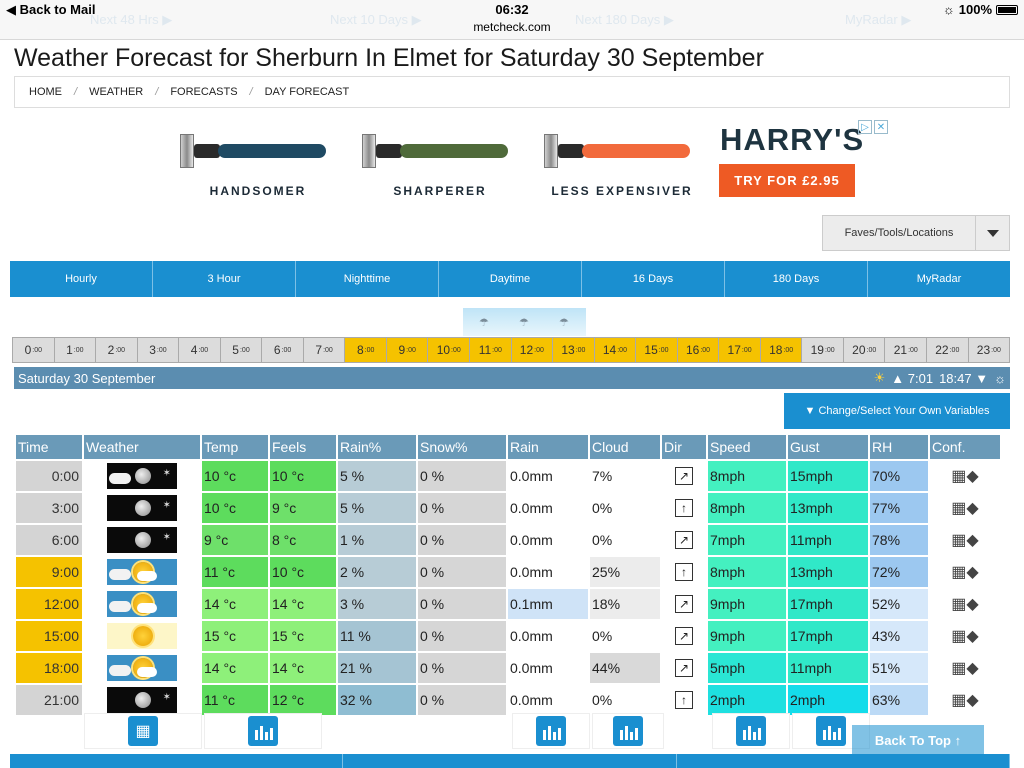 The height and width of the screenshot is (768, 1024). I want to click on hour-cell: 13:00, so click(574, 350).